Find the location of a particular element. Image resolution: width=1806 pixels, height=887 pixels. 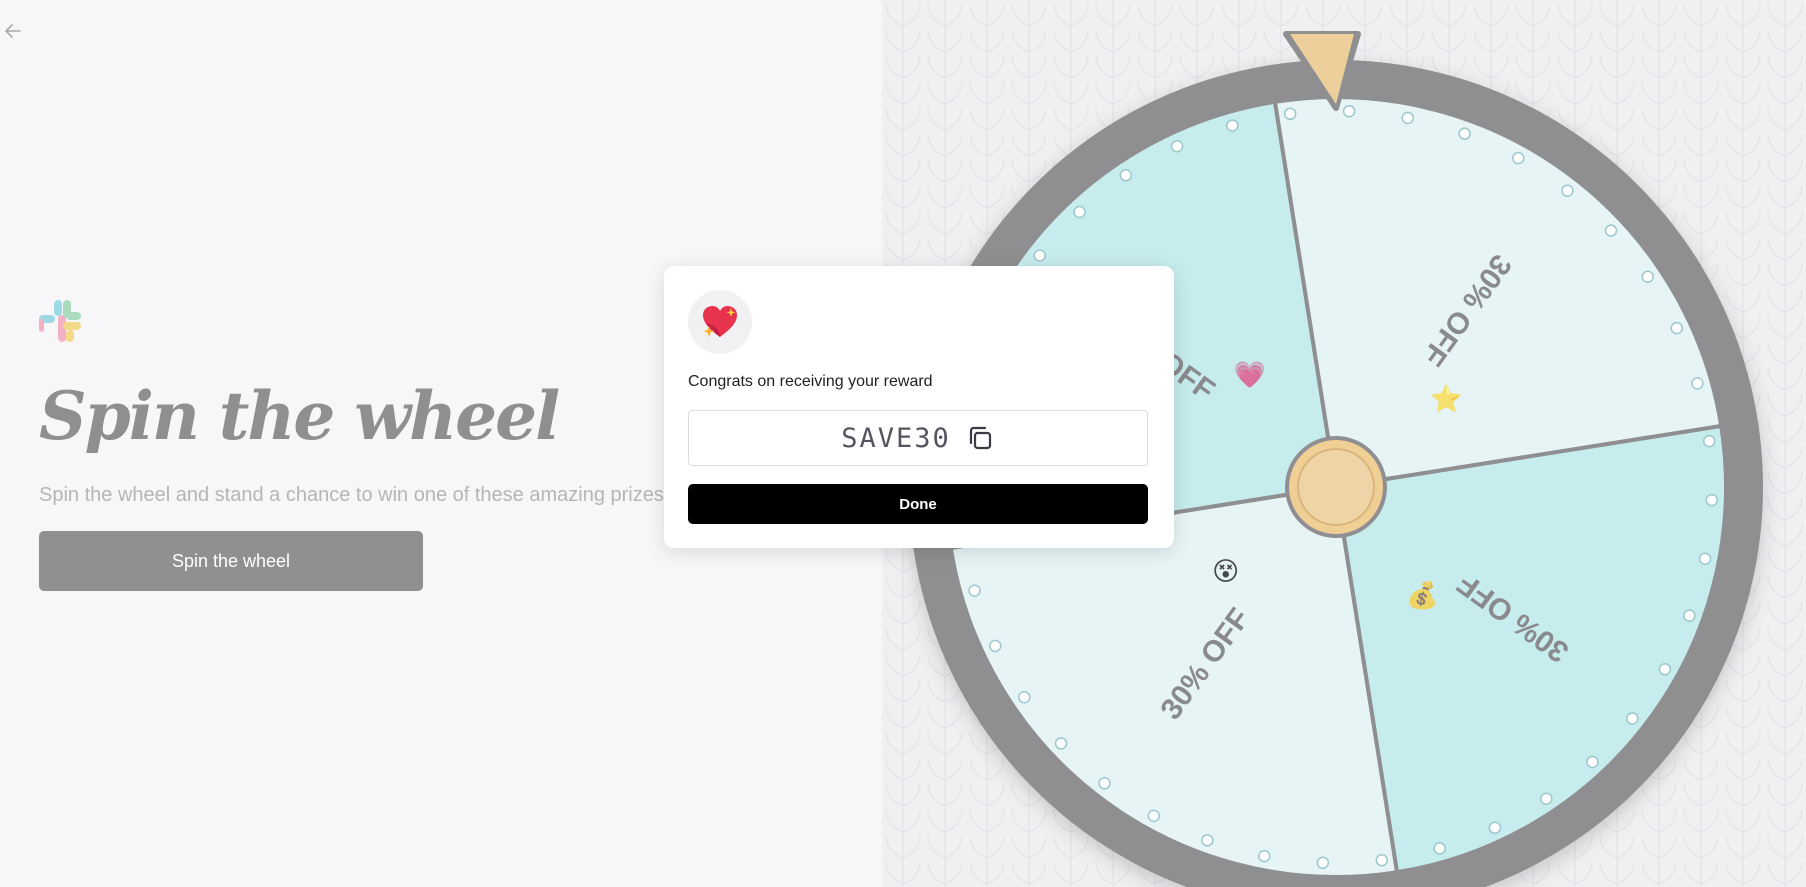

page-title: Spin the wheel is located at coordinates (299, 416).